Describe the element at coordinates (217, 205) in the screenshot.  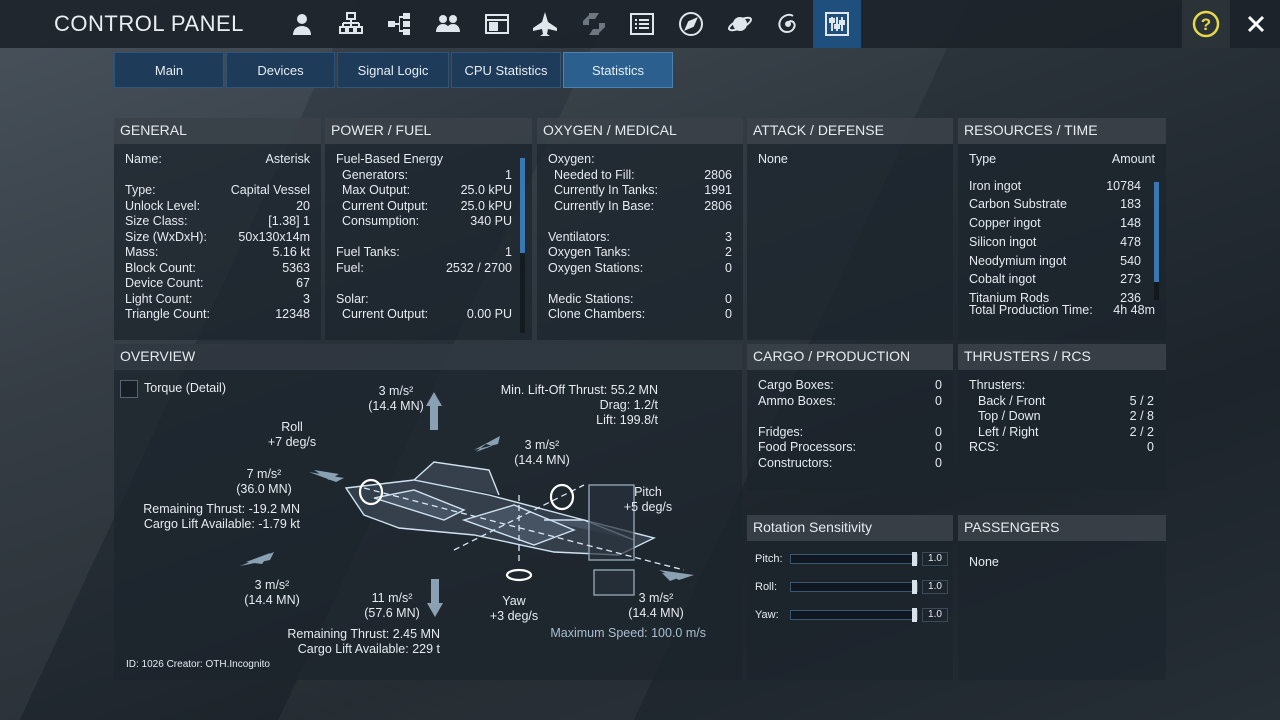
I see `stat-row: Unlock Level: 20` at that location.